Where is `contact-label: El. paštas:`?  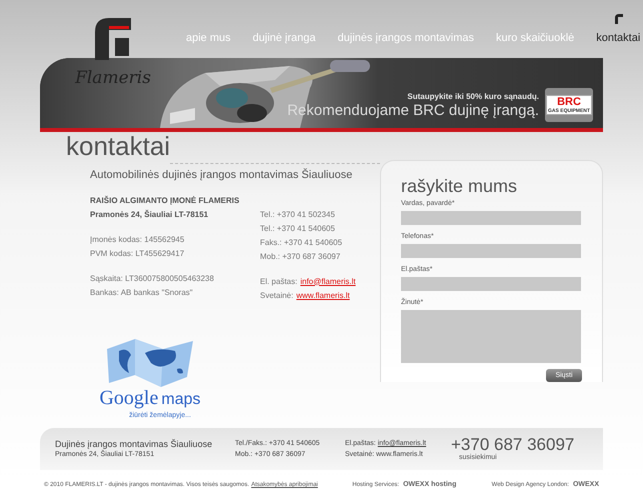
contact-label: El. paštas: is located at coordinates (279, 282).